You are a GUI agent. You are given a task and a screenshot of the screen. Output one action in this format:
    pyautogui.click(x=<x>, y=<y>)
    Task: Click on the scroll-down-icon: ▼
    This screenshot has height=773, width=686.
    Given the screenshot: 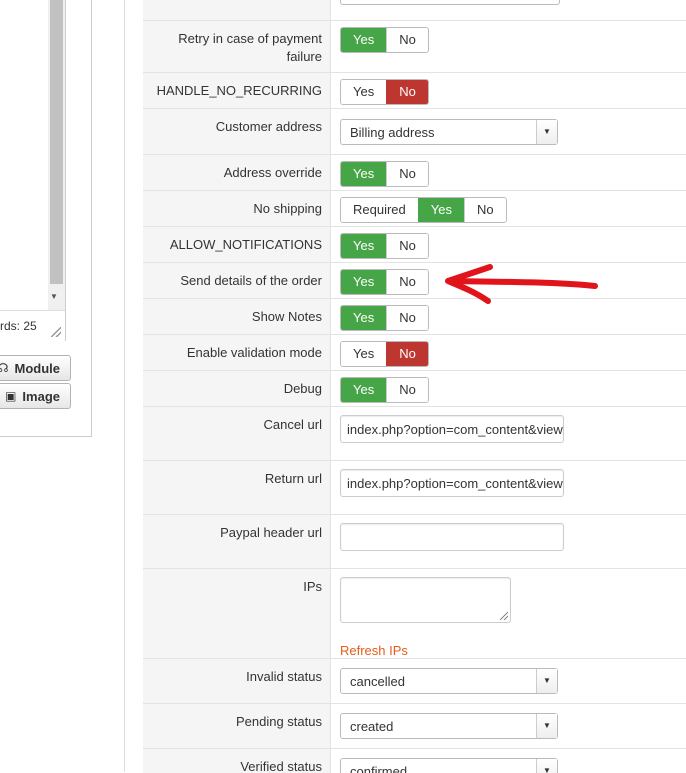 What is the action you would take?
    pyautogui.click(x=54, y=296)
    